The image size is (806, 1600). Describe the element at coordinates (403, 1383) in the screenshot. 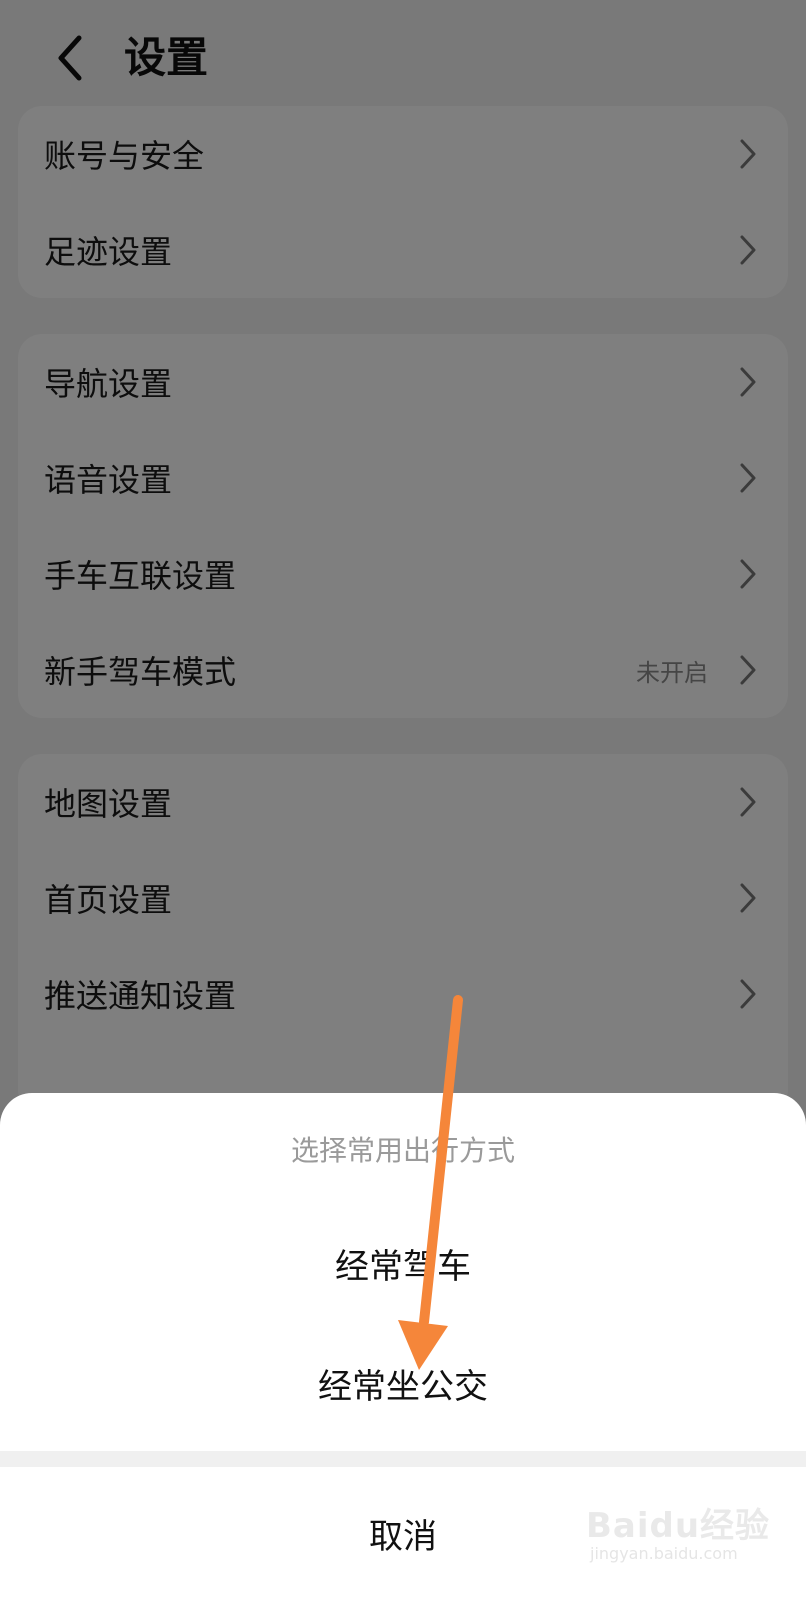

I see `option-bus-often: 经常坐公交` at that location.